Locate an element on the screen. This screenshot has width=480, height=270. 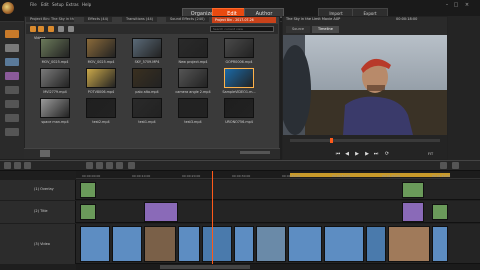
menu-setup: Setup is located at coordinates (58, 4).